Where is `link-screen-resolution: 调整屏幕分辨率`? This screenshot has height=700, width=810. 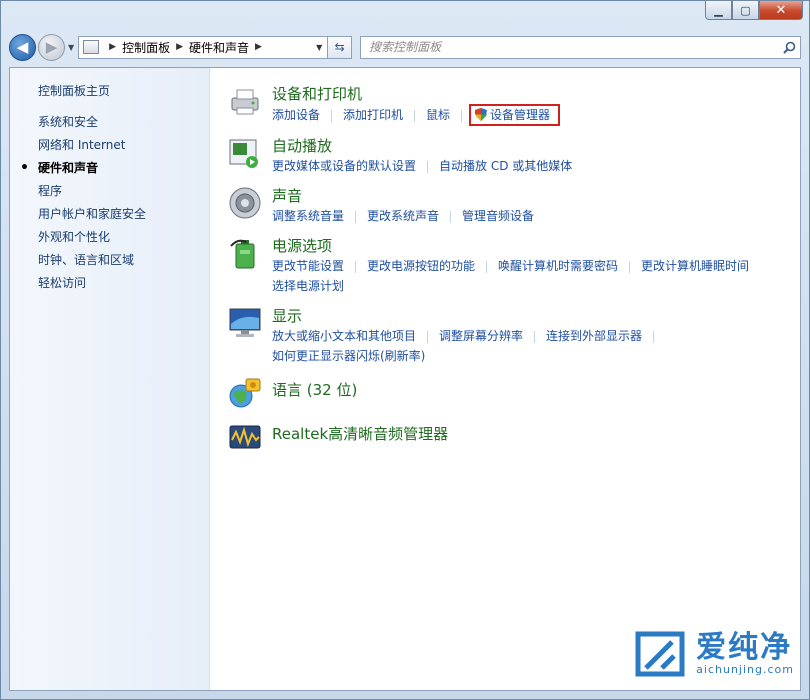
link-screen-resolution: 调整屏幕分辨率 is located at coordinates (481, 336).